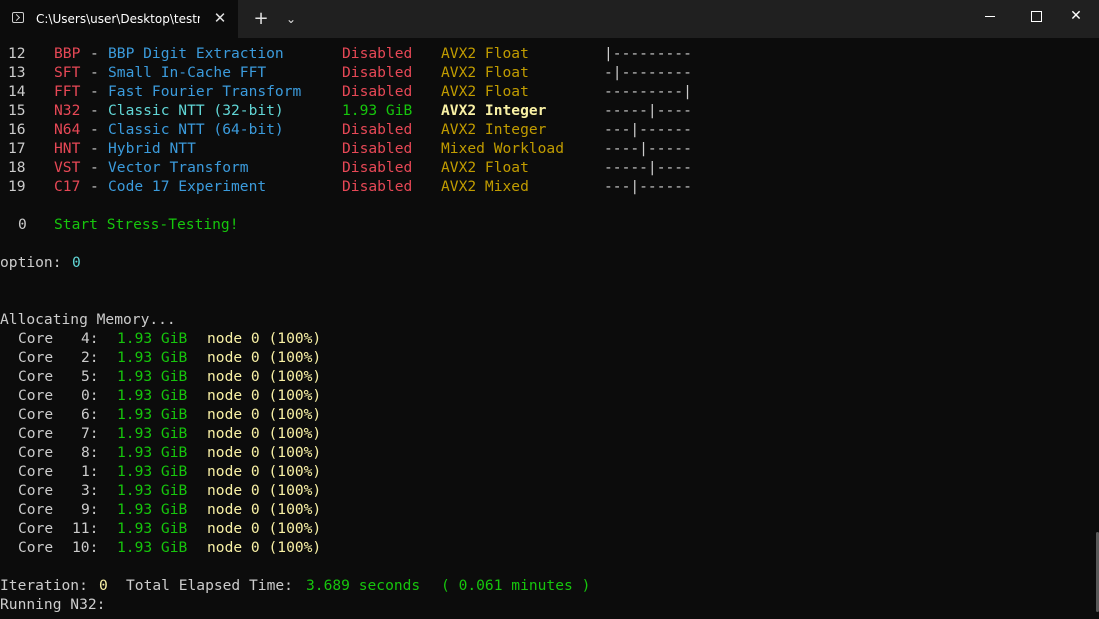 The height and width of the screenshot is (619, 1099). I want to click on tab-close-icon: ✕, so click(220, 18).